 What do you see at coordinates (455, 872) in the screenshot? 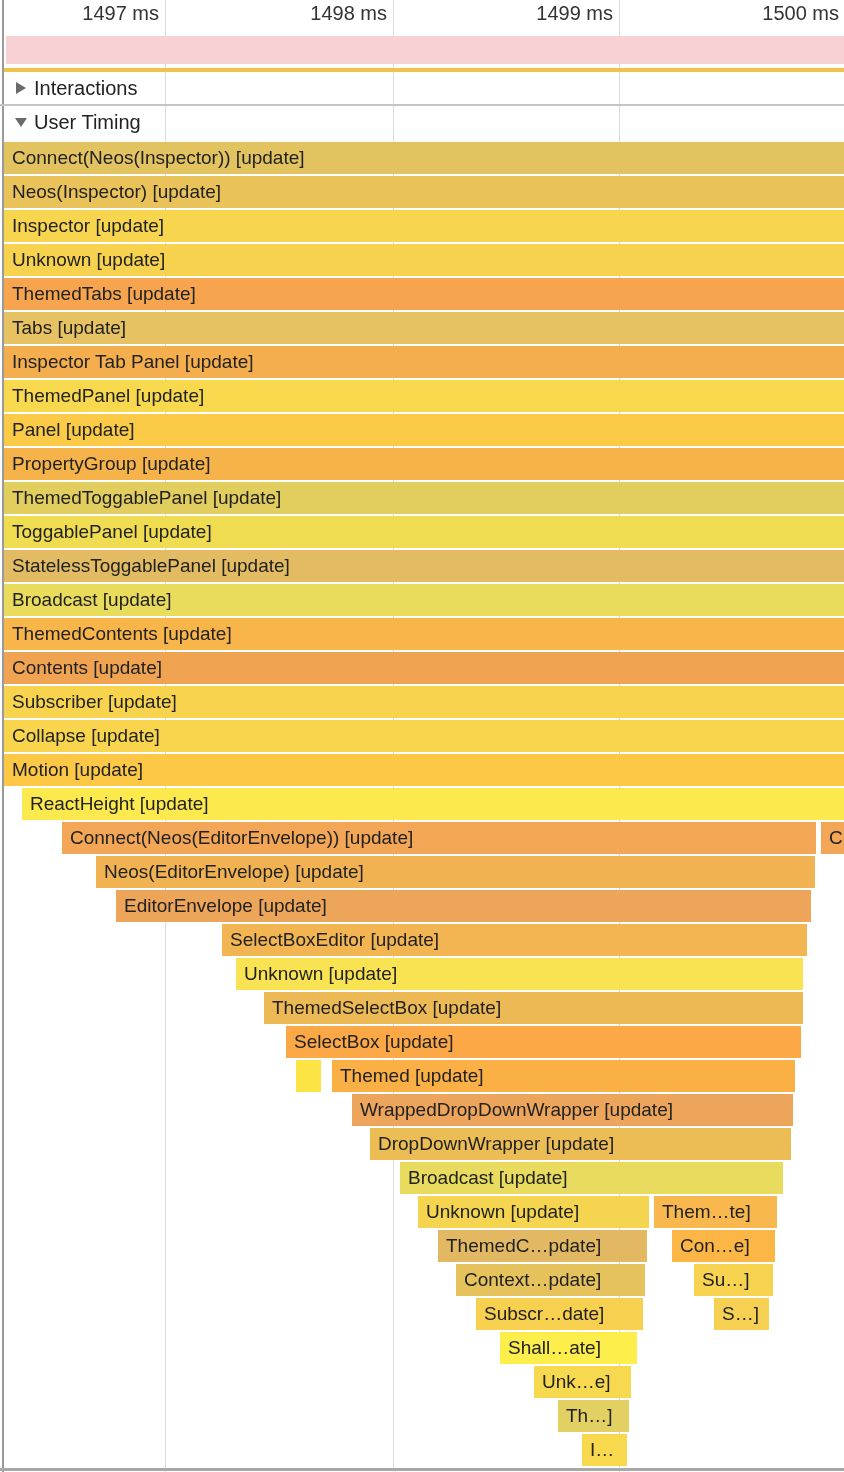
I see `flame-bar: Neos(EditorEnvelope) [update]` at bounding box center [455, 872].